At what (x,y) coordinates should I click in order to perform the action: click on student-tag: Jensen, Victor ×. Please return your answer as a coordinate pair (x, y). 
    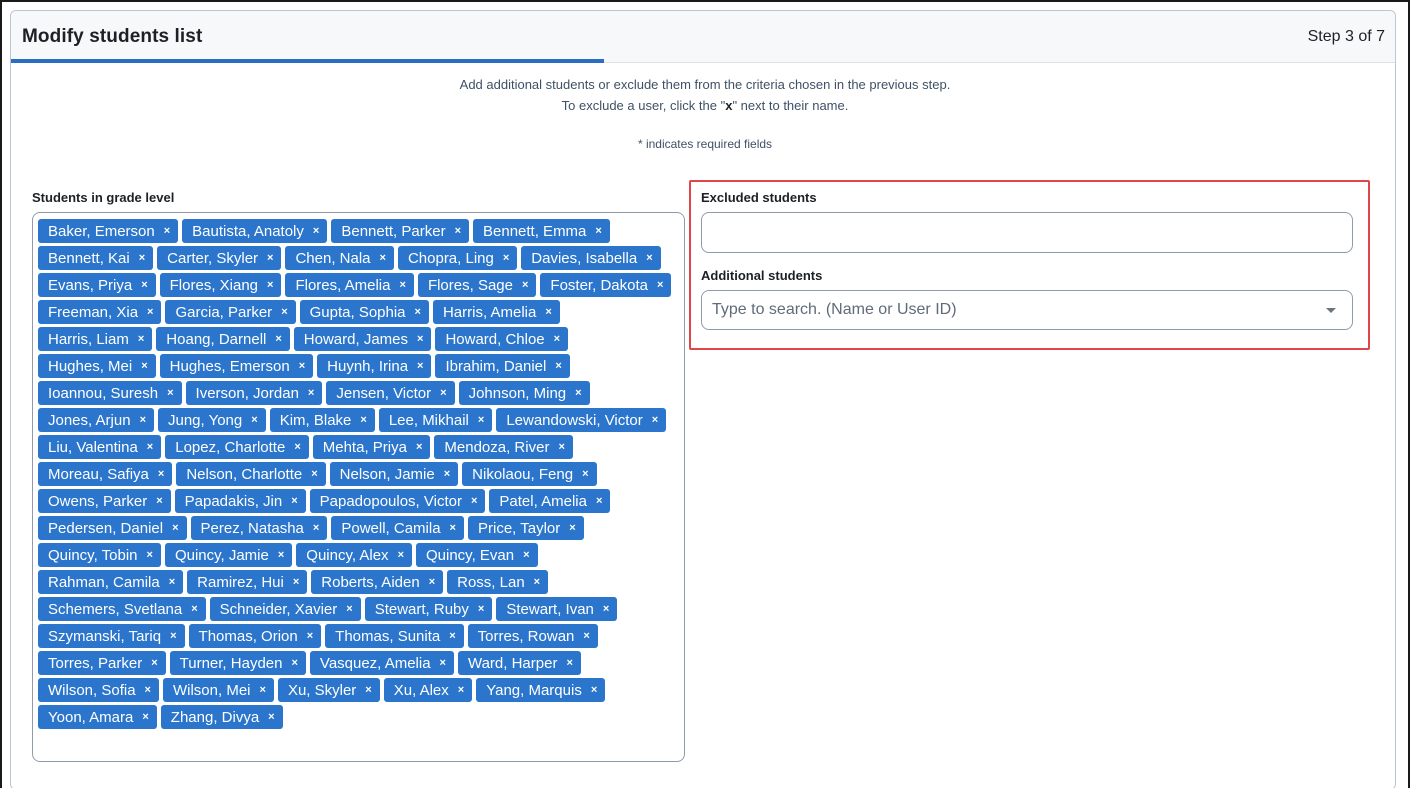
    Looking at the image, I should click on (390, 393).